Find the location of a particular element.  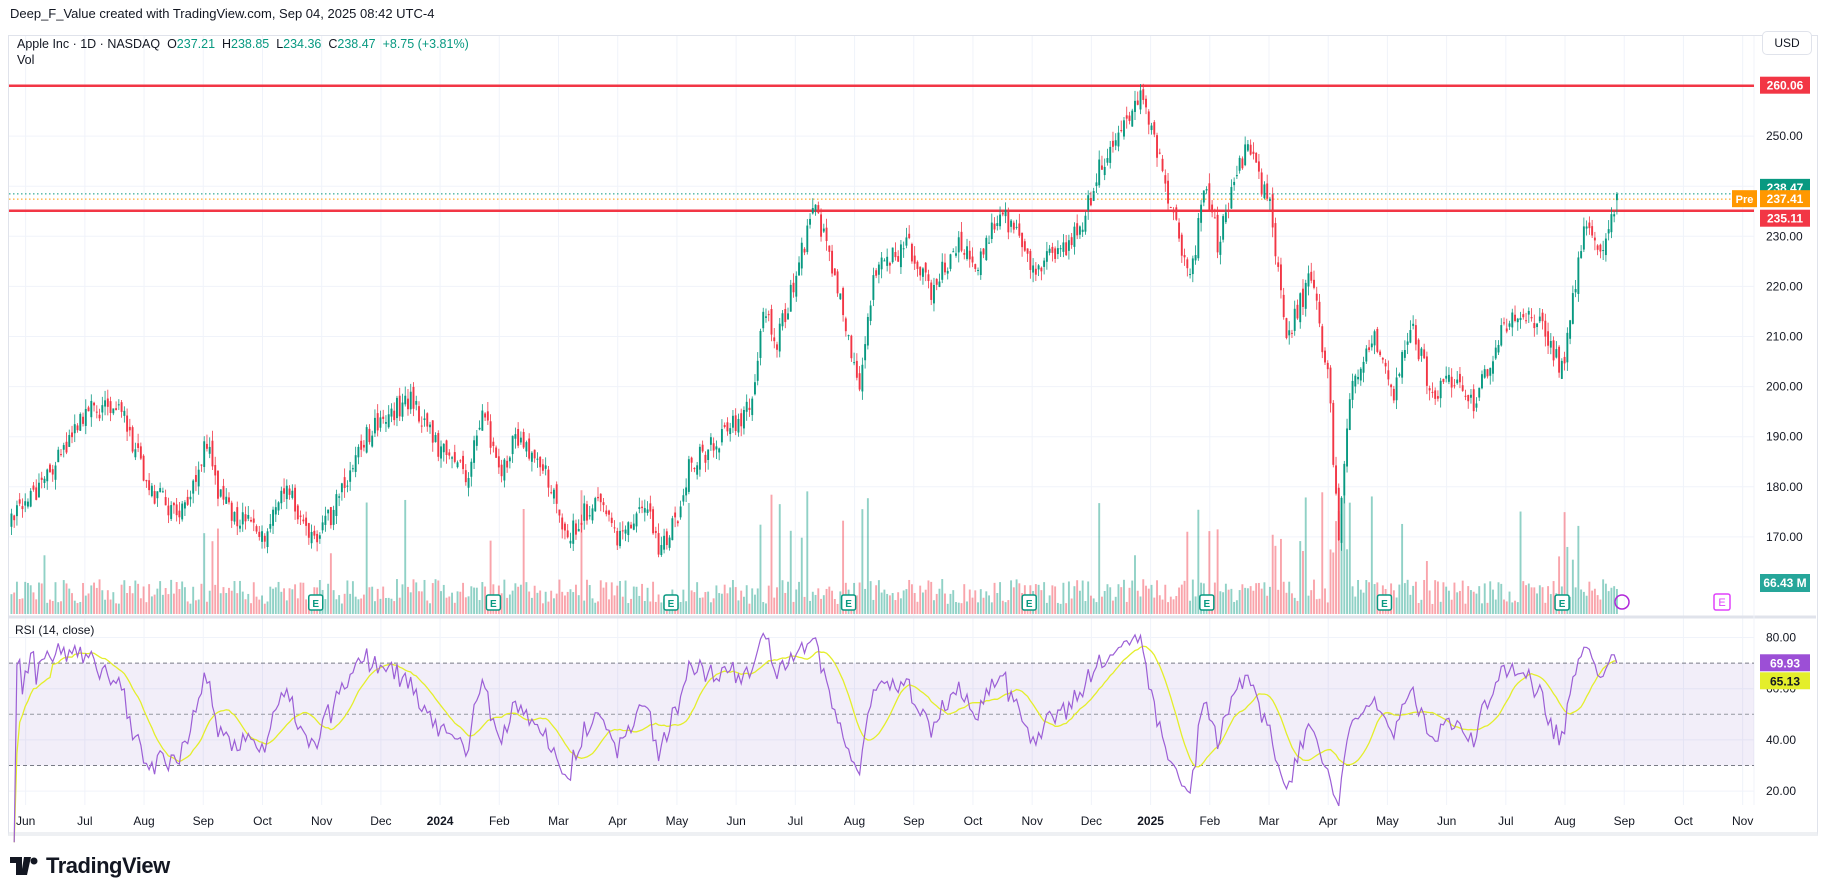

rsi-legend: RSI (14, close) is located at coordinates (54, 630).